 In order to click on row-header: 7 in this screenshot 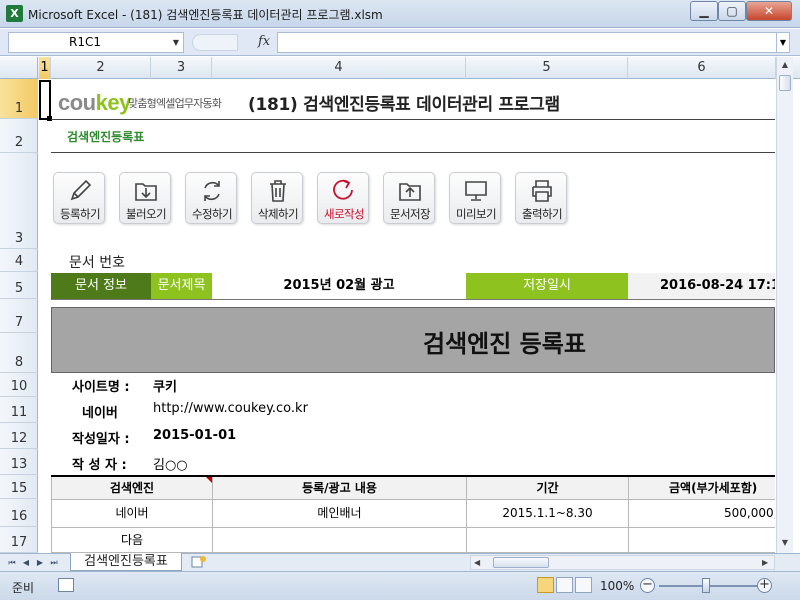, I will do `click(19, 316)`.